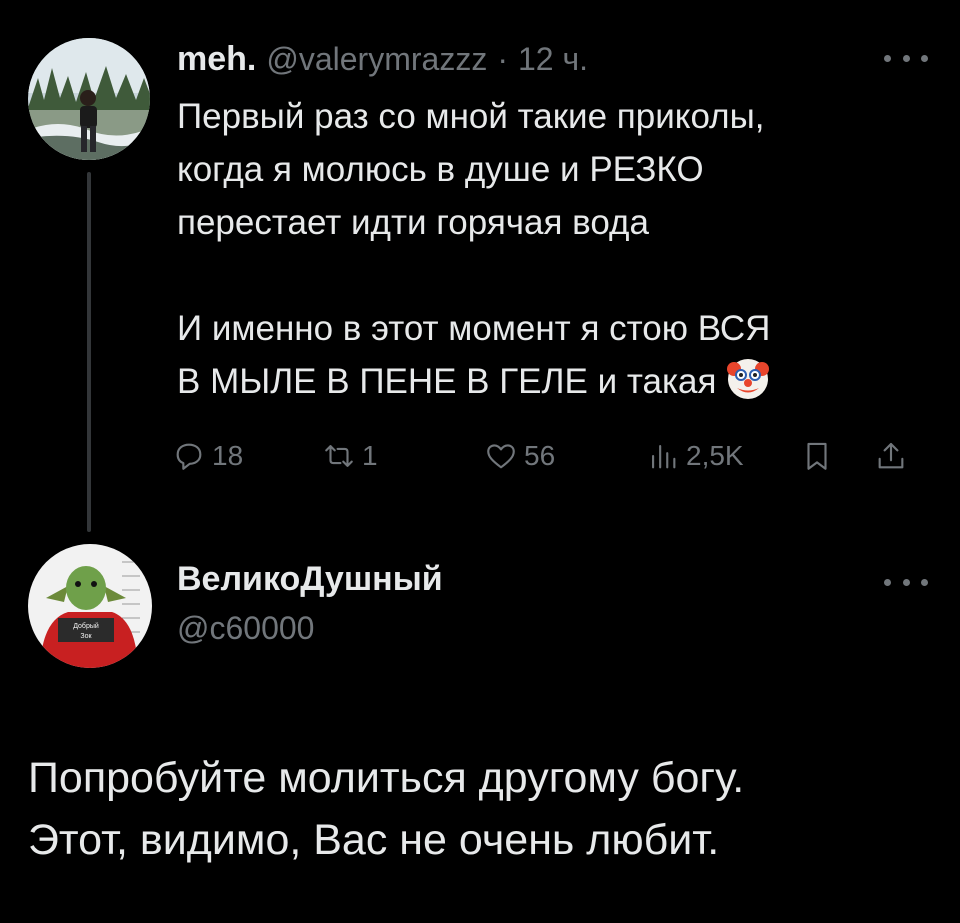  I want to click on tweet-actions: 18 1 56 2,5K, so click(553, 456).